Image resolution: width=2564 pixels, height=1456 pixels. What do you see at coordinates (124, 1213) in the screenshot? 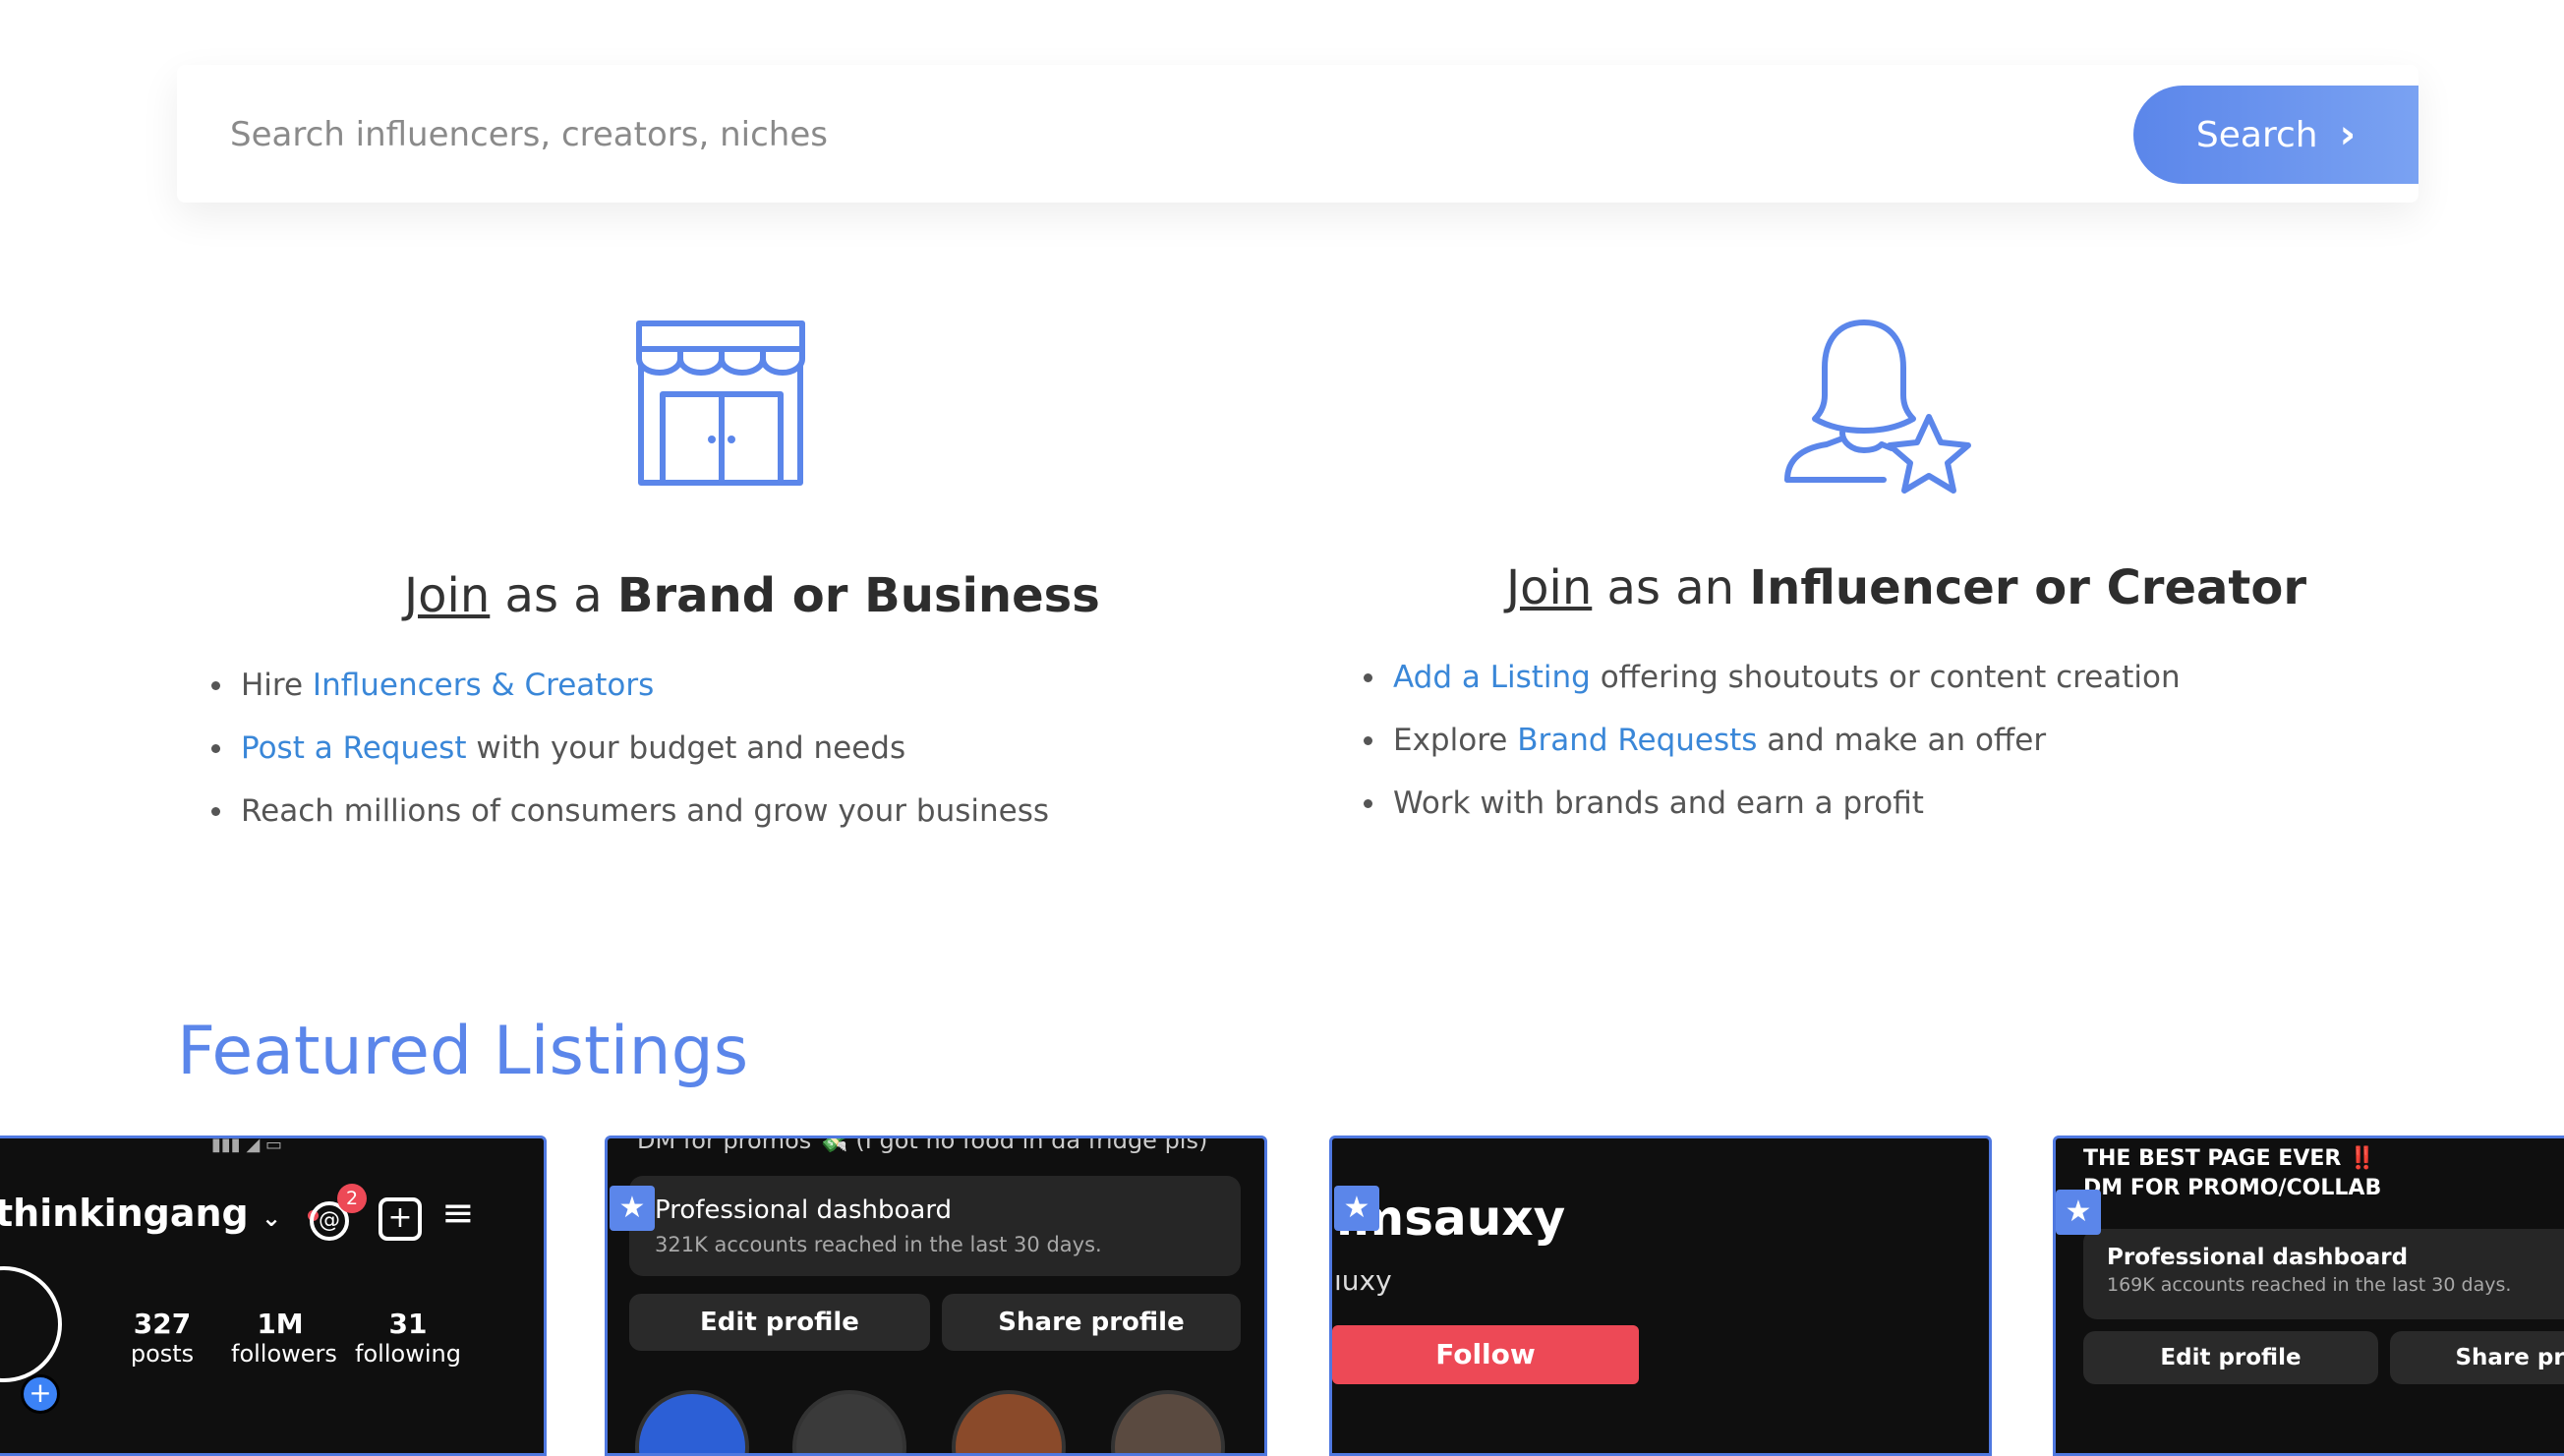
I see `profile-username: thinkingang` at bounding box center [124, 1213].